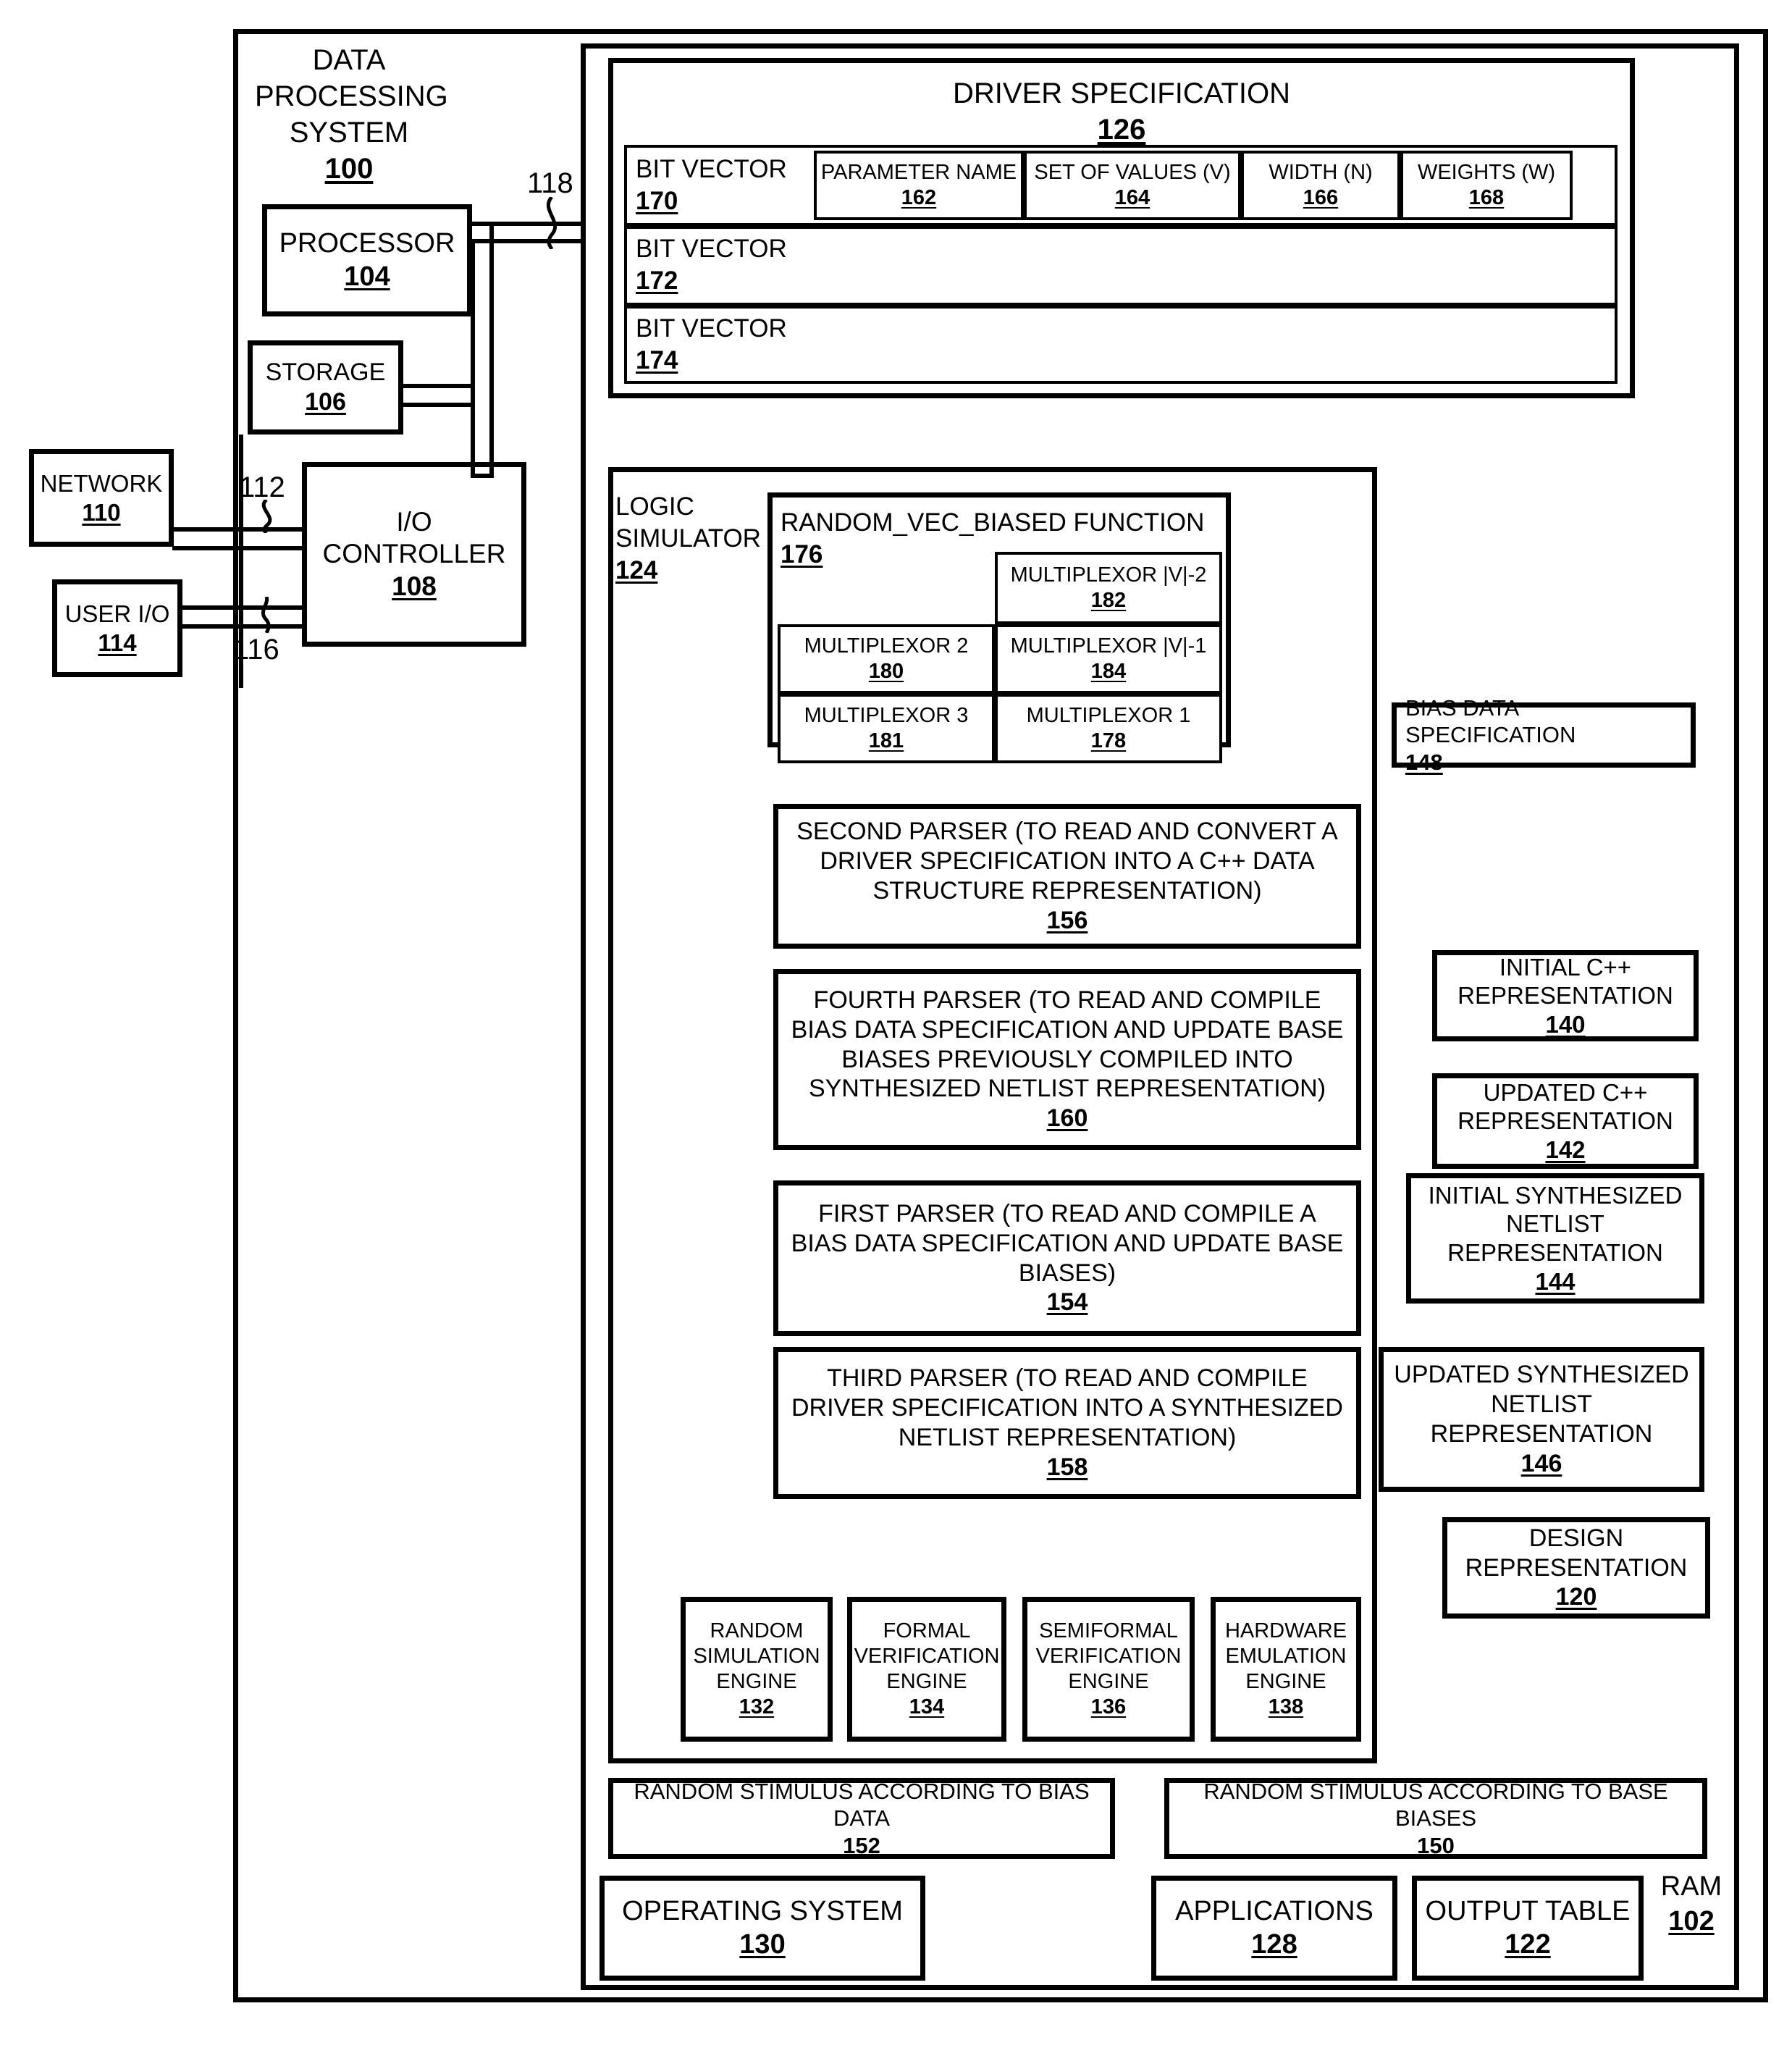 The width and height of the screenshot is (1792, 2048). What do you see at coordinates (1541, 1463) in the screenshot?
I see `rep-146-number: 146` at bounding box center [1541, 1463].